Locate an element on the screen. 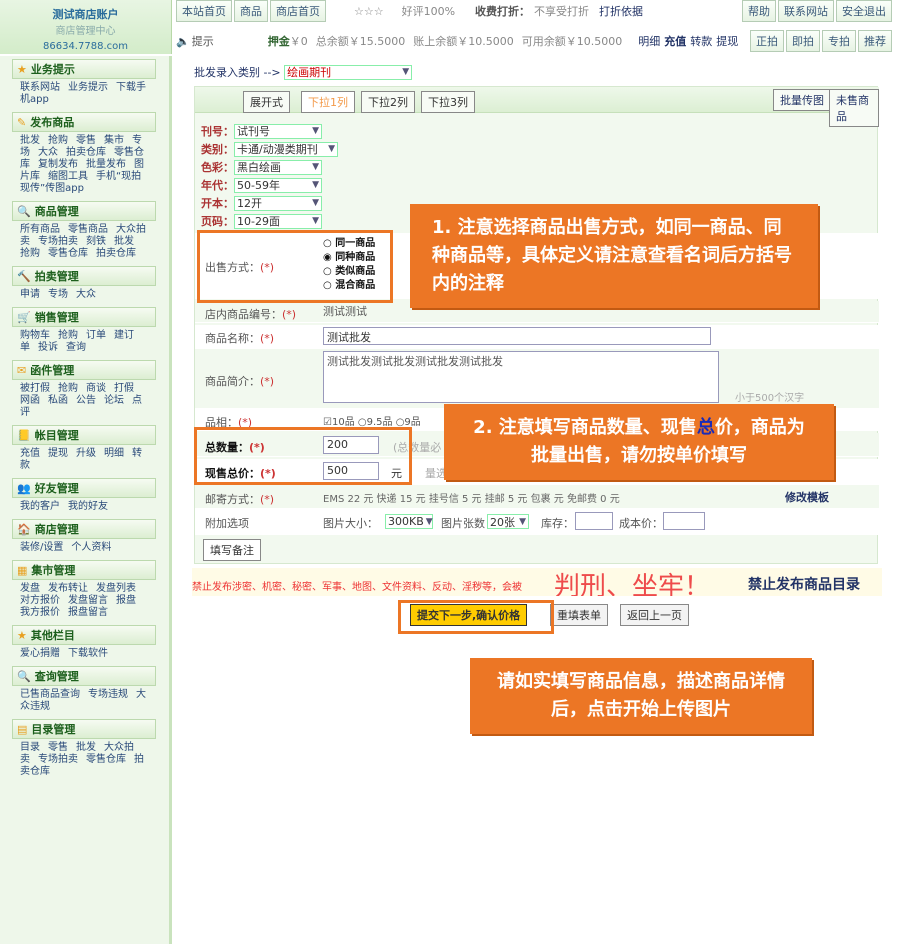 The image size is (900, 944). sidebar-item: 个人资料 is located at coordinates (91, 547).